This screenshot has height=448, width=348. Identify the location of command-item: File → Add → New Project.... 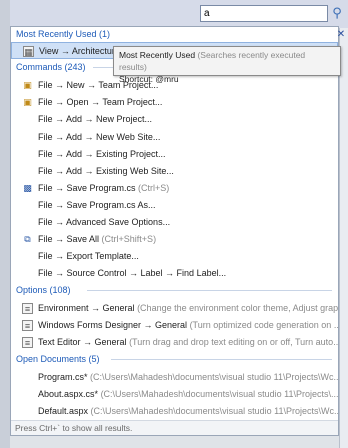
(174, 119).